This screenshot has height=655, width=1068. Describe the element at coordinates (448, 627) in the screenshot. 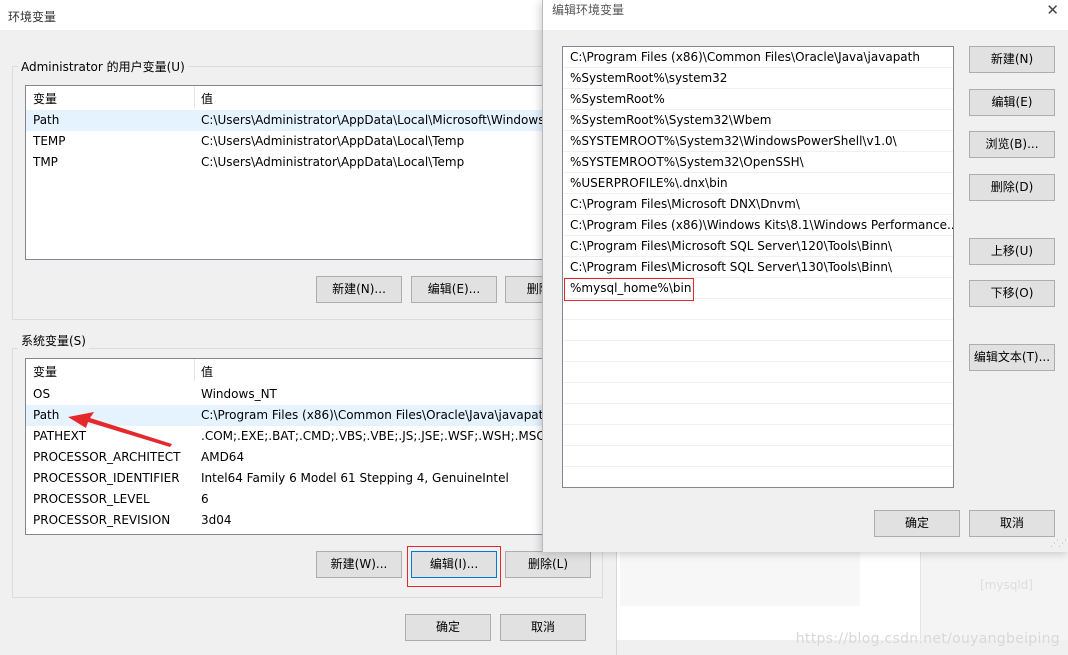

I see `ok-button: 确定` at that location.